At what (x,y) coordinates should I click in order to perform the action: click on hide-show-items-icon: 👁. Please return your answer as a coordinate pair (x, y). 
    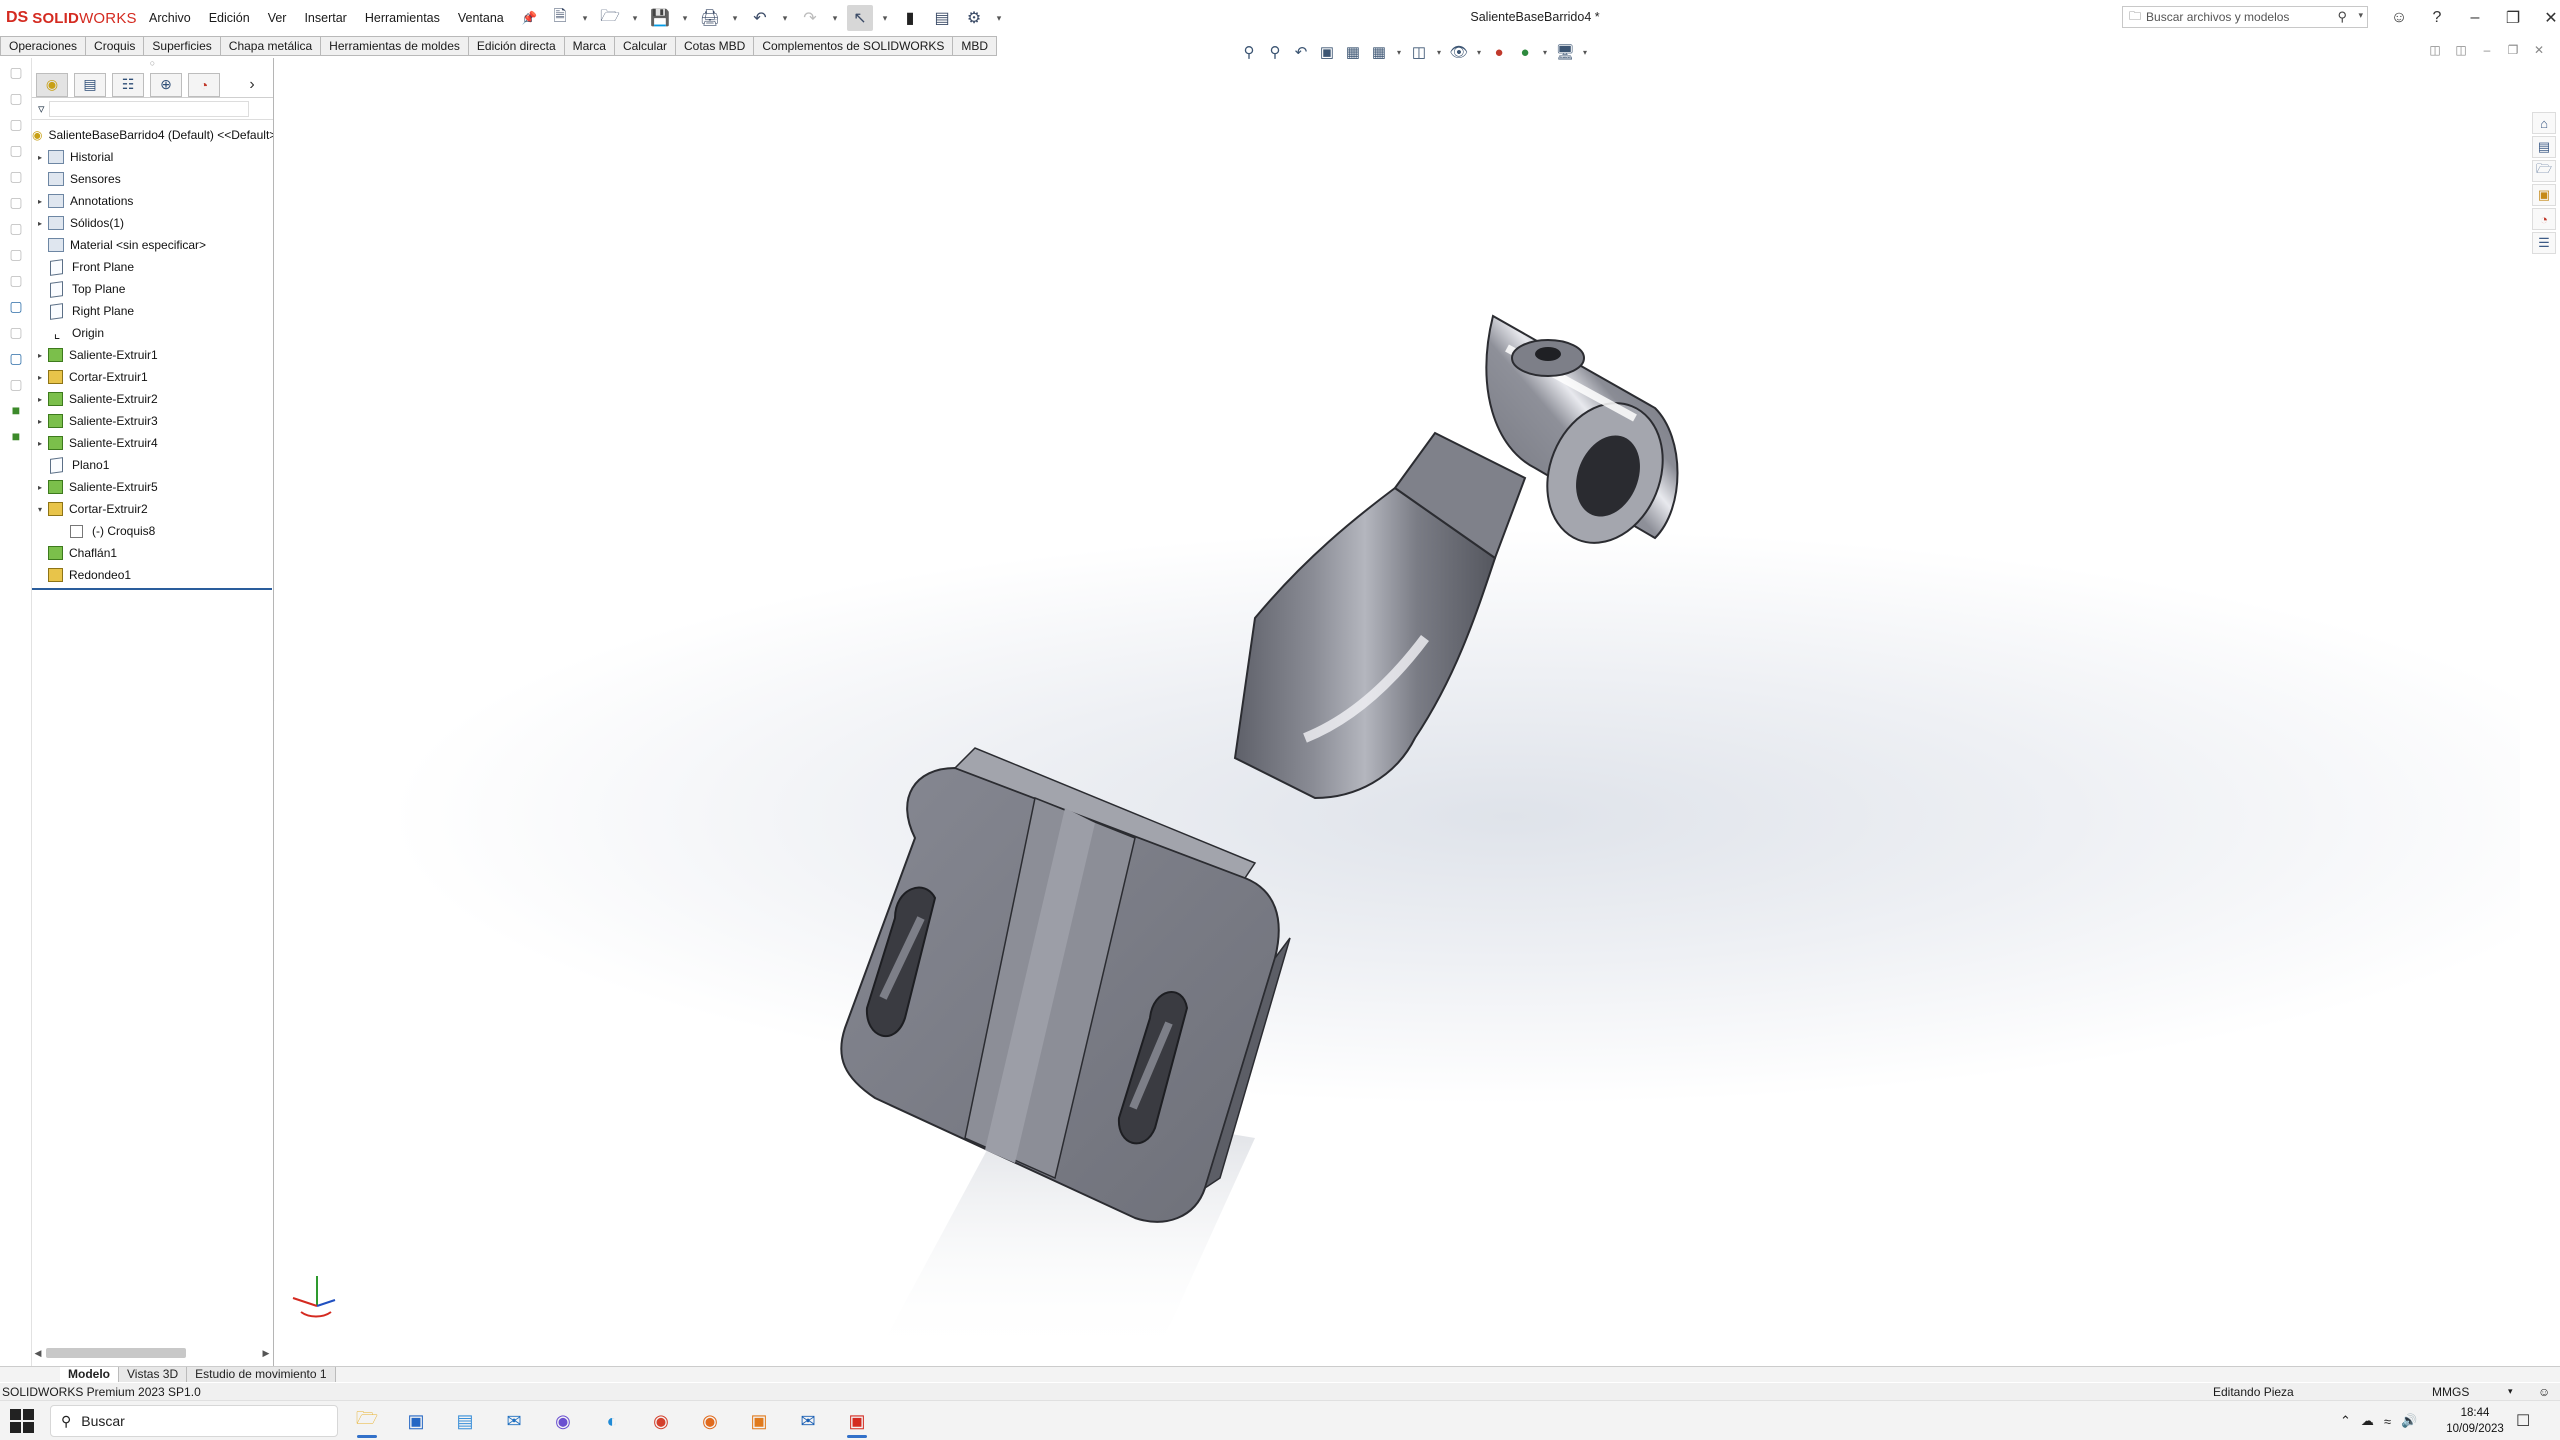
    Looking at the image, I should click on (1459, 52).